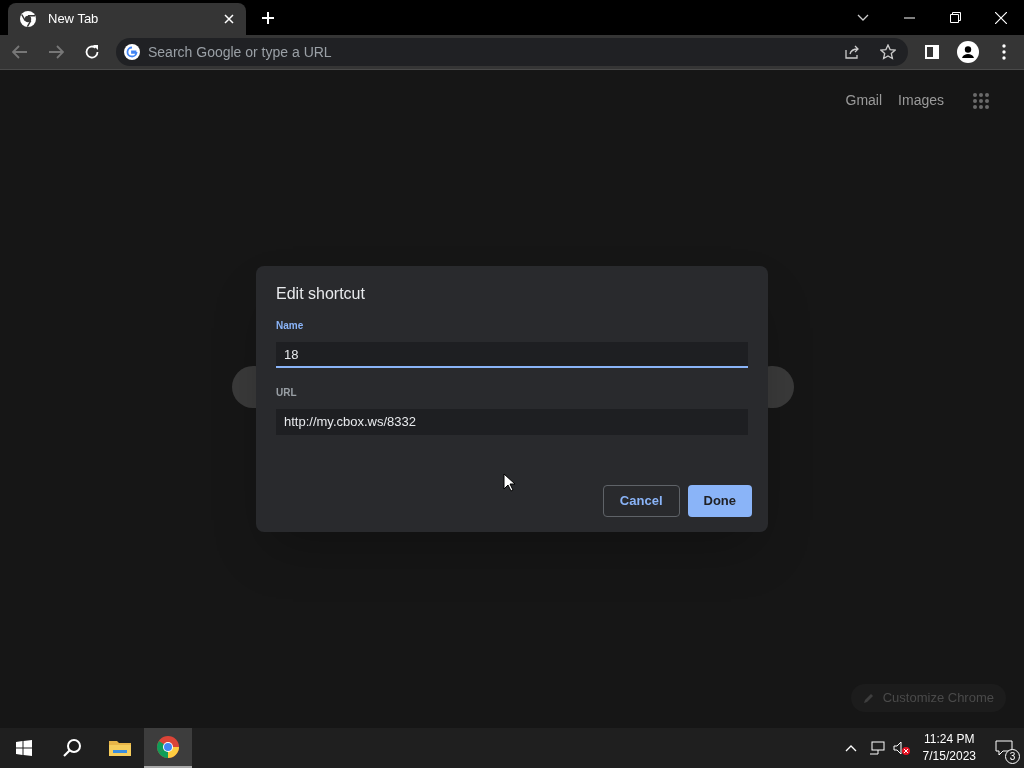  I want to click on mouse-cursor-icon, so click(509, 482).